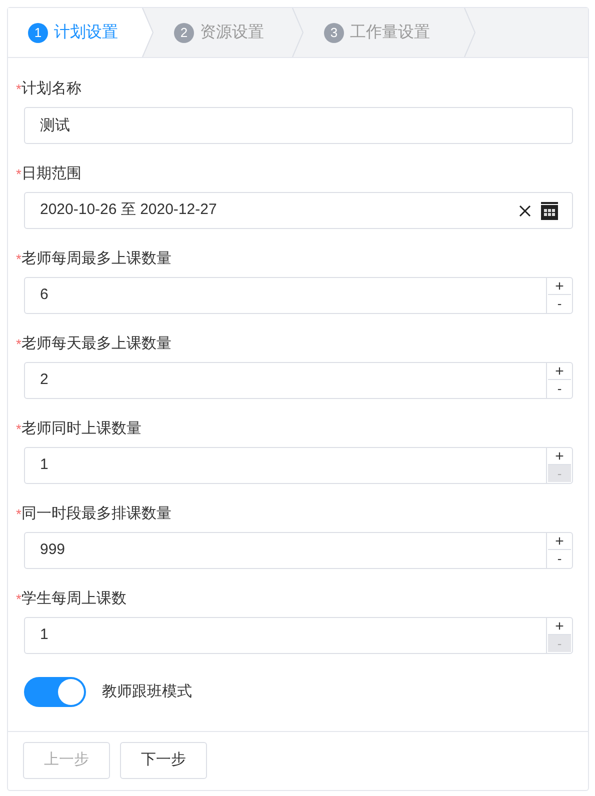  Describe the element at coordinates (51, 88) in the screenshot. I see `field-label: 计划名称` at that location.